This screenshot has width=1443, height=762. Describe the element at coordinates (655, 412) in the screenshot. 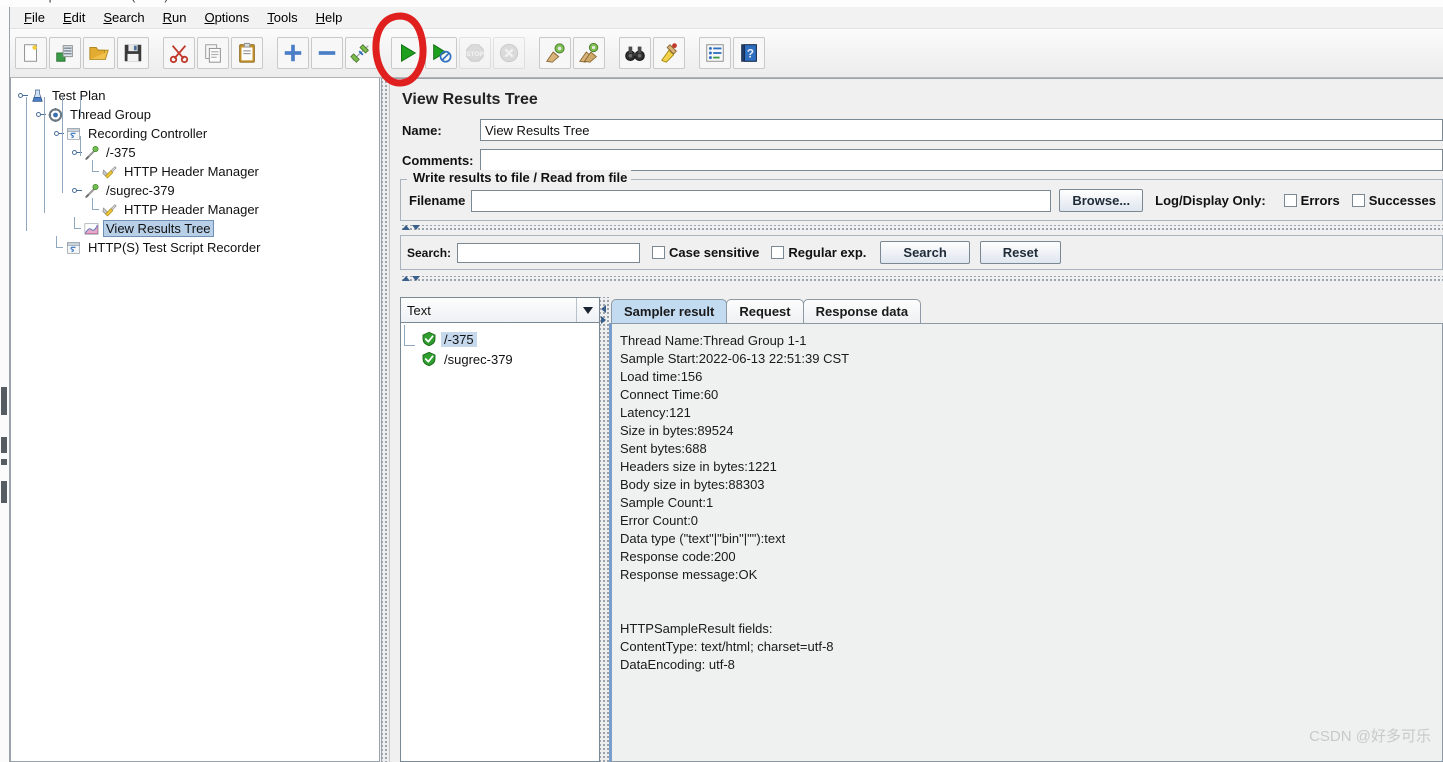

I see `sampler-result-line: Latency:121` at that location.